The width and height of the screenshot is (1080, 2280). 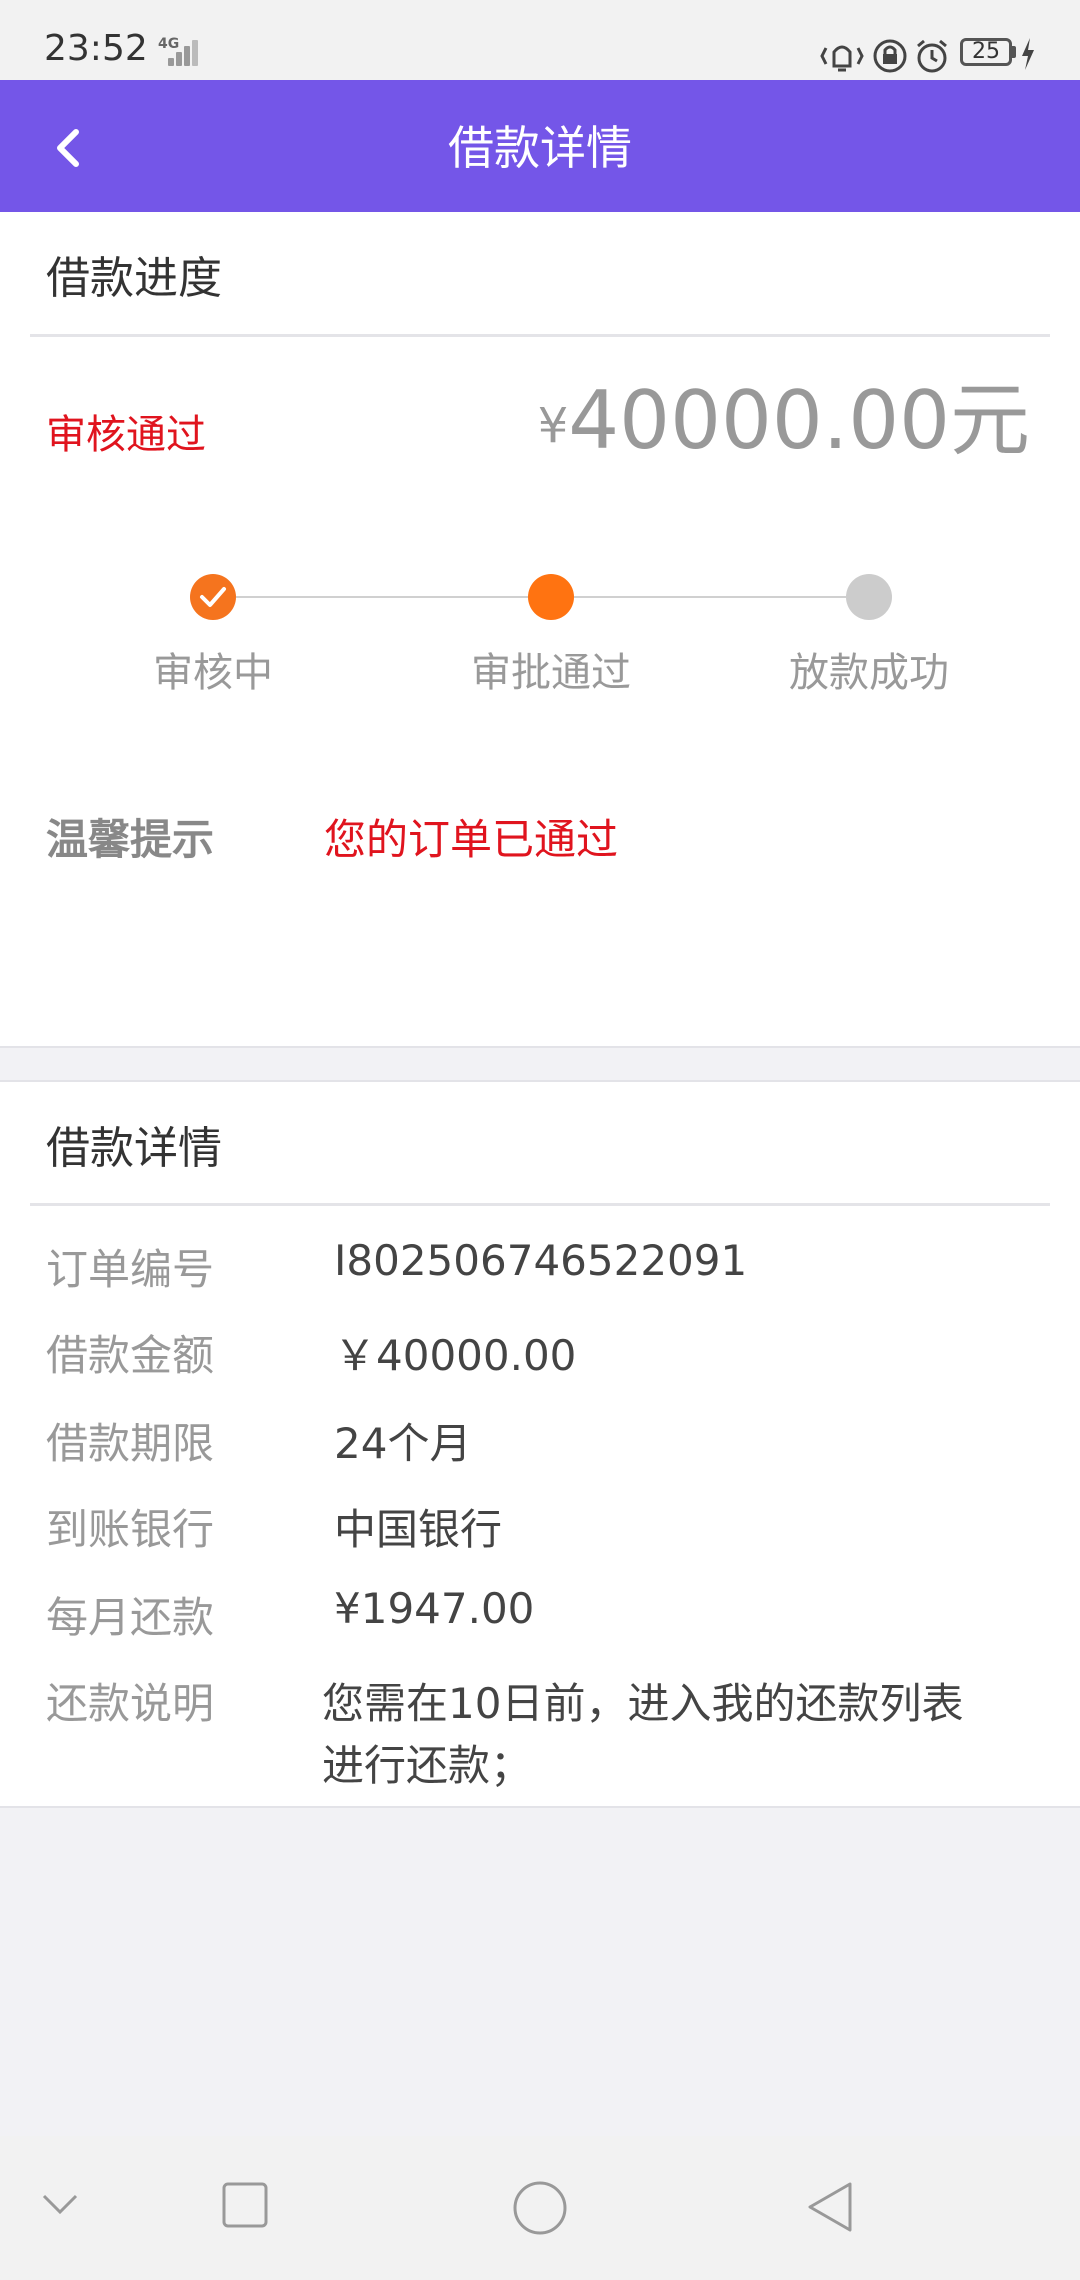 What do you see at coordinates (540, 2208) in the screenshot?
I see `home-icon` at bounding box center [540, 2208].